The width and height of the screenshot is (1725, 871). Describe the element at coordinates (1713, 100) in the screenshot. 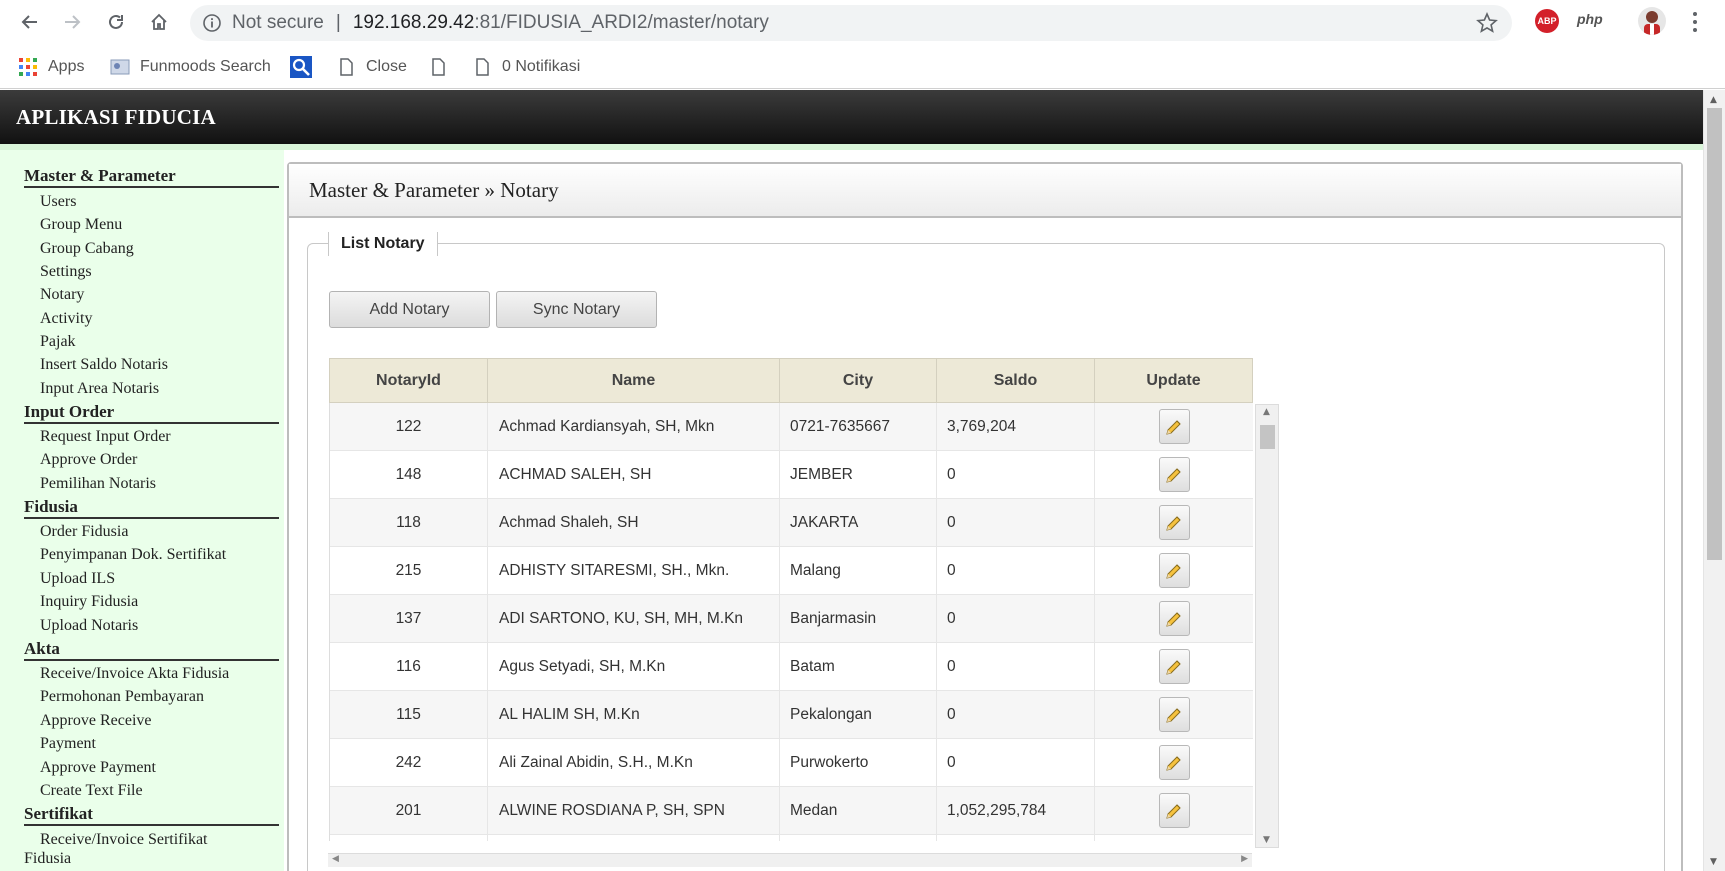

I see `page-scroll-up-icon: ▲` at that location.